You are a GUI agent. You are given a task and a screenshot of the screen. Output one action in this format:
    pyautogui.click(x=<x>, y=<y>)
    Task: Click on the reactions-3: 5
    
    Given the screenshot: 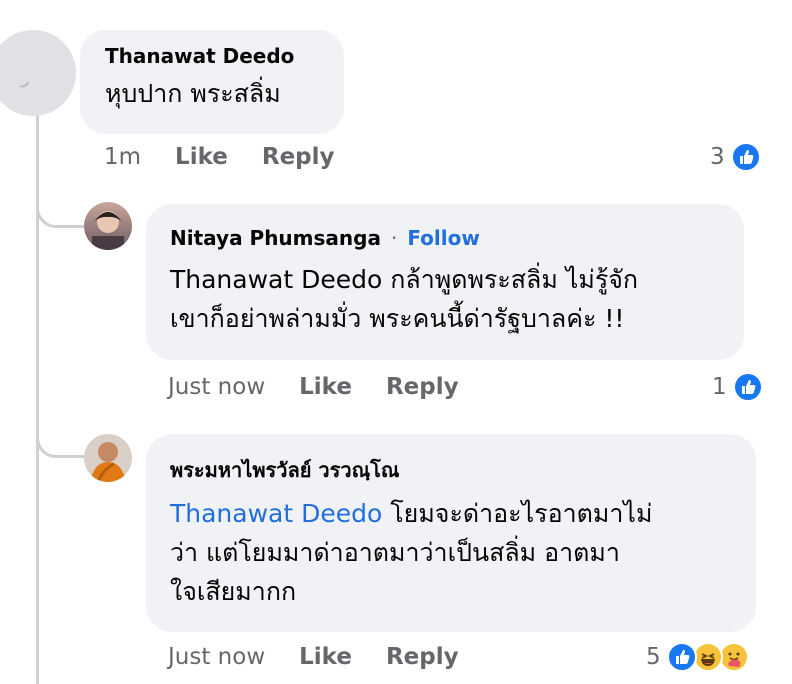 What is the action you would take?
    pyautogui.click(x=697, y=657)
    